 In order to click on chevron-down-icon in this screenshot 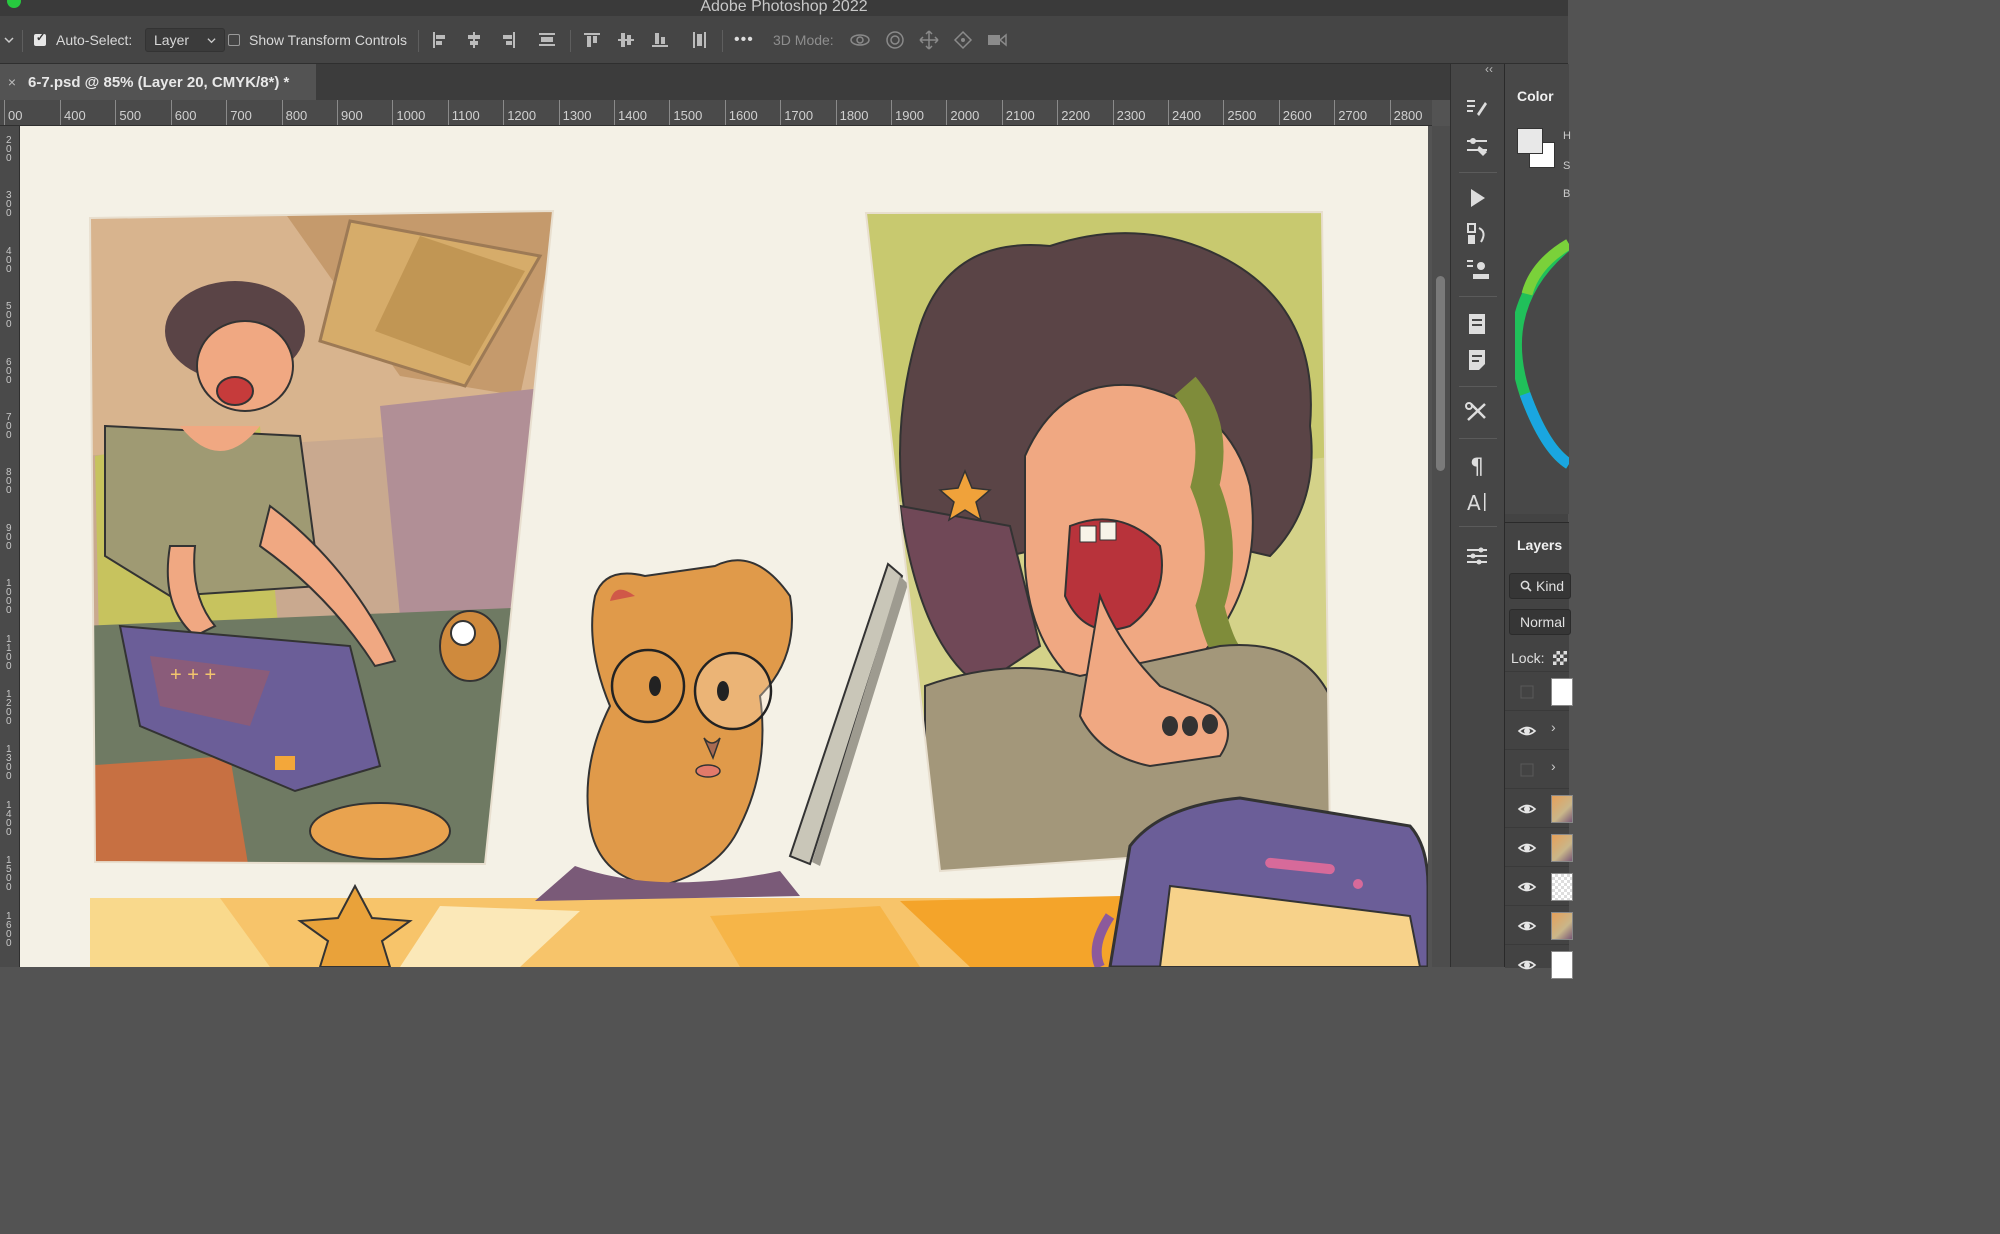, I will do `click(9, 40)`.